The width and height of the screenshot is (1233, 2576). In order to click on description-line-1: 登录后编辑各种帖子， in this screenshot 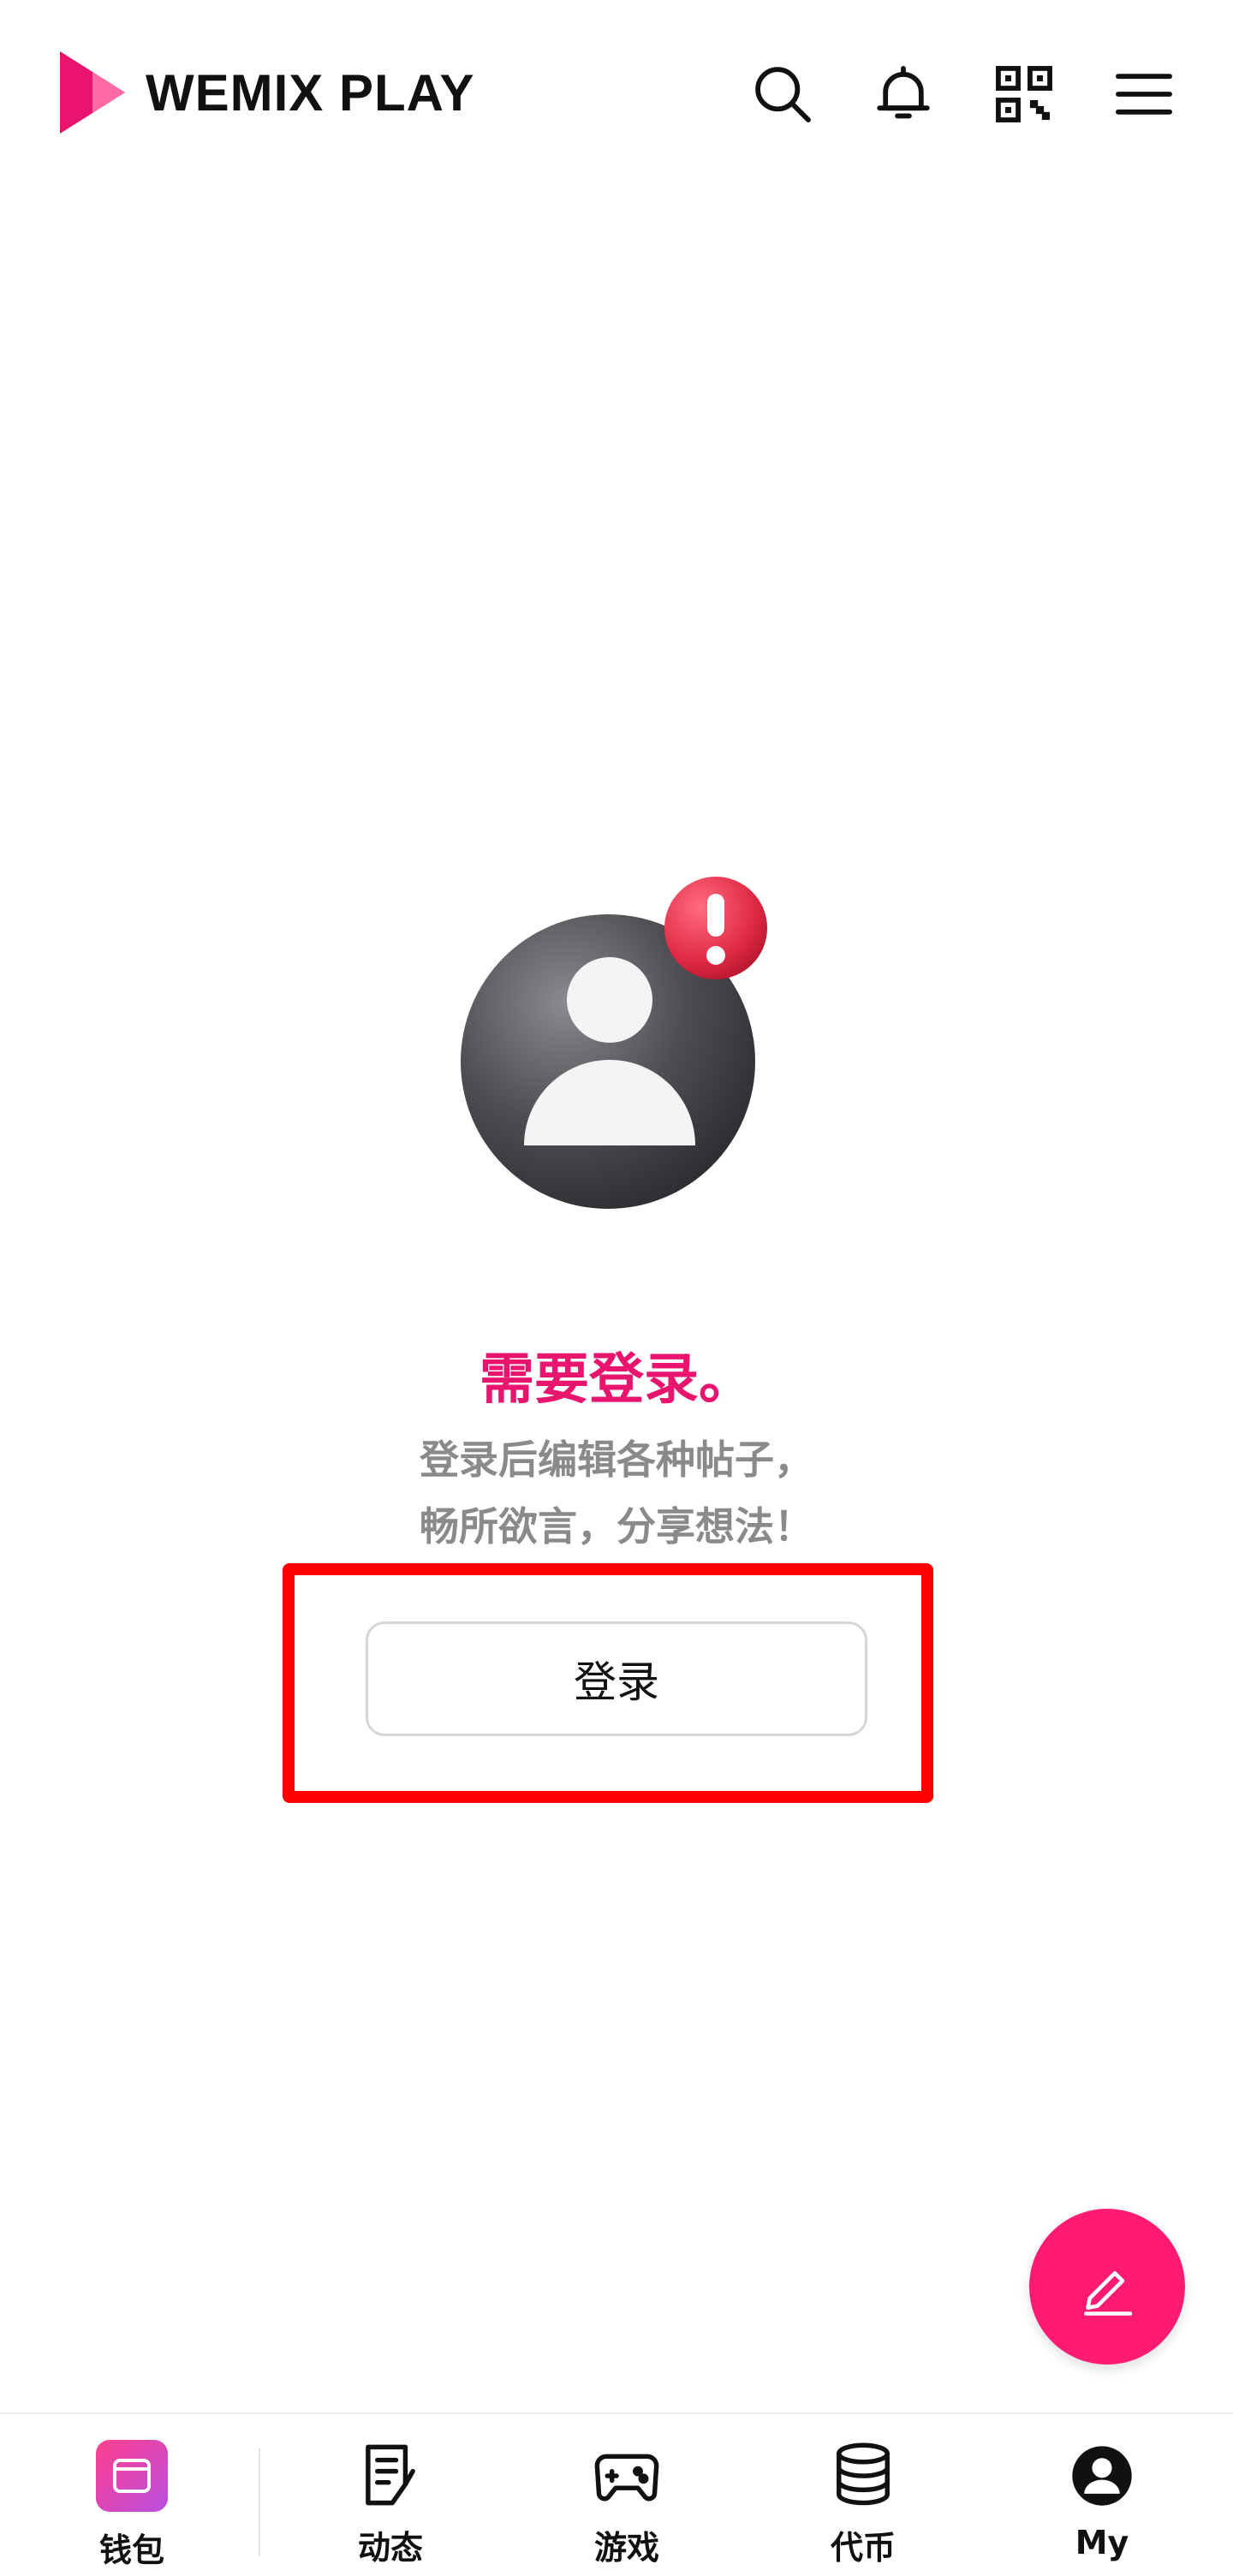, I will do `click(616, 1460)`.